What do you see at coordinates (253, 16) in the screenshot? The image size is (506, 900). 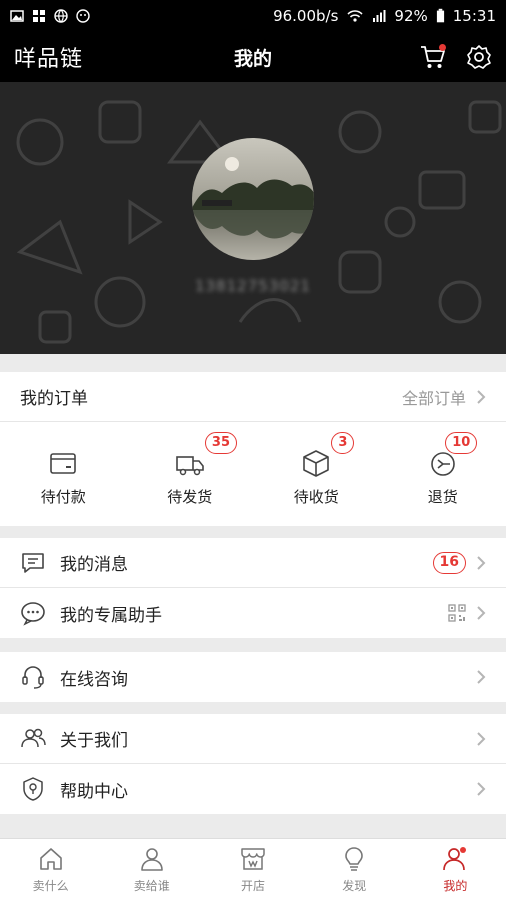 I see `status-bar: 96.00b/s 92% 15:31` at bounding box center [253, 16].